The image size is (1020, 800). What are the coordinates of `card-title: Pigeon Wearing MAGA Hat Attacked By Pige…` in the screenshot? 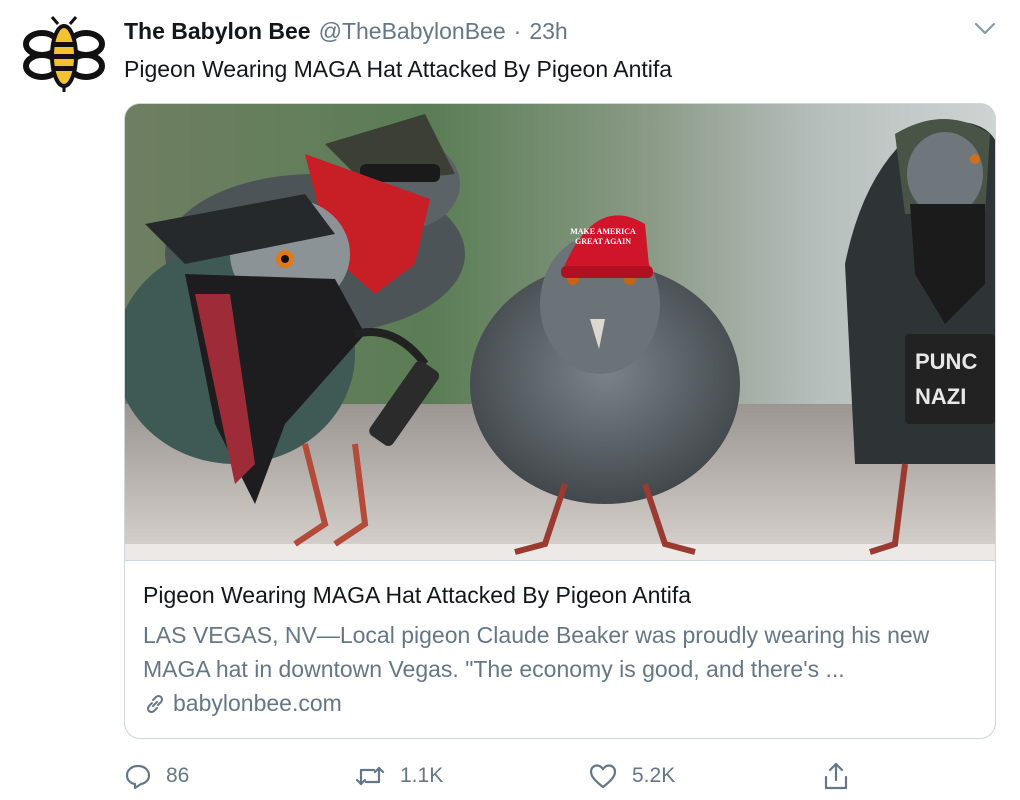 It's located at (417, 595).